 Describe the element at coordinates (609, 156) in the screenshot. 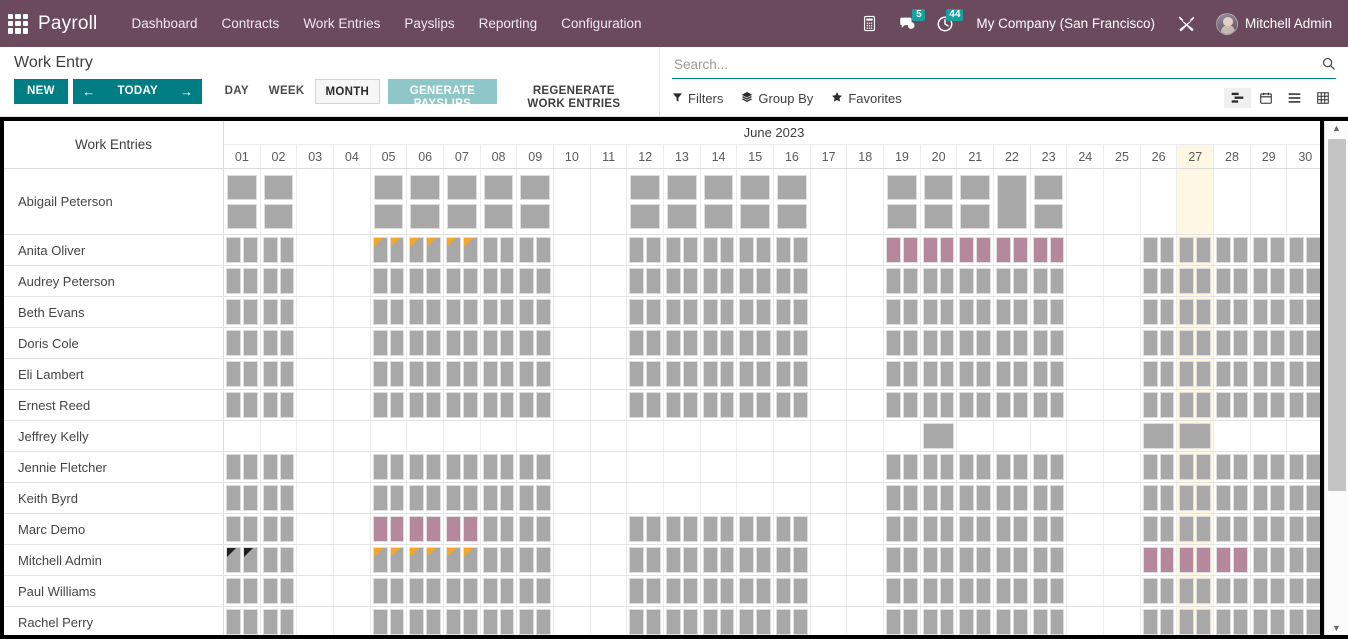

I see `gantt-day-header-11: 11` at that location.